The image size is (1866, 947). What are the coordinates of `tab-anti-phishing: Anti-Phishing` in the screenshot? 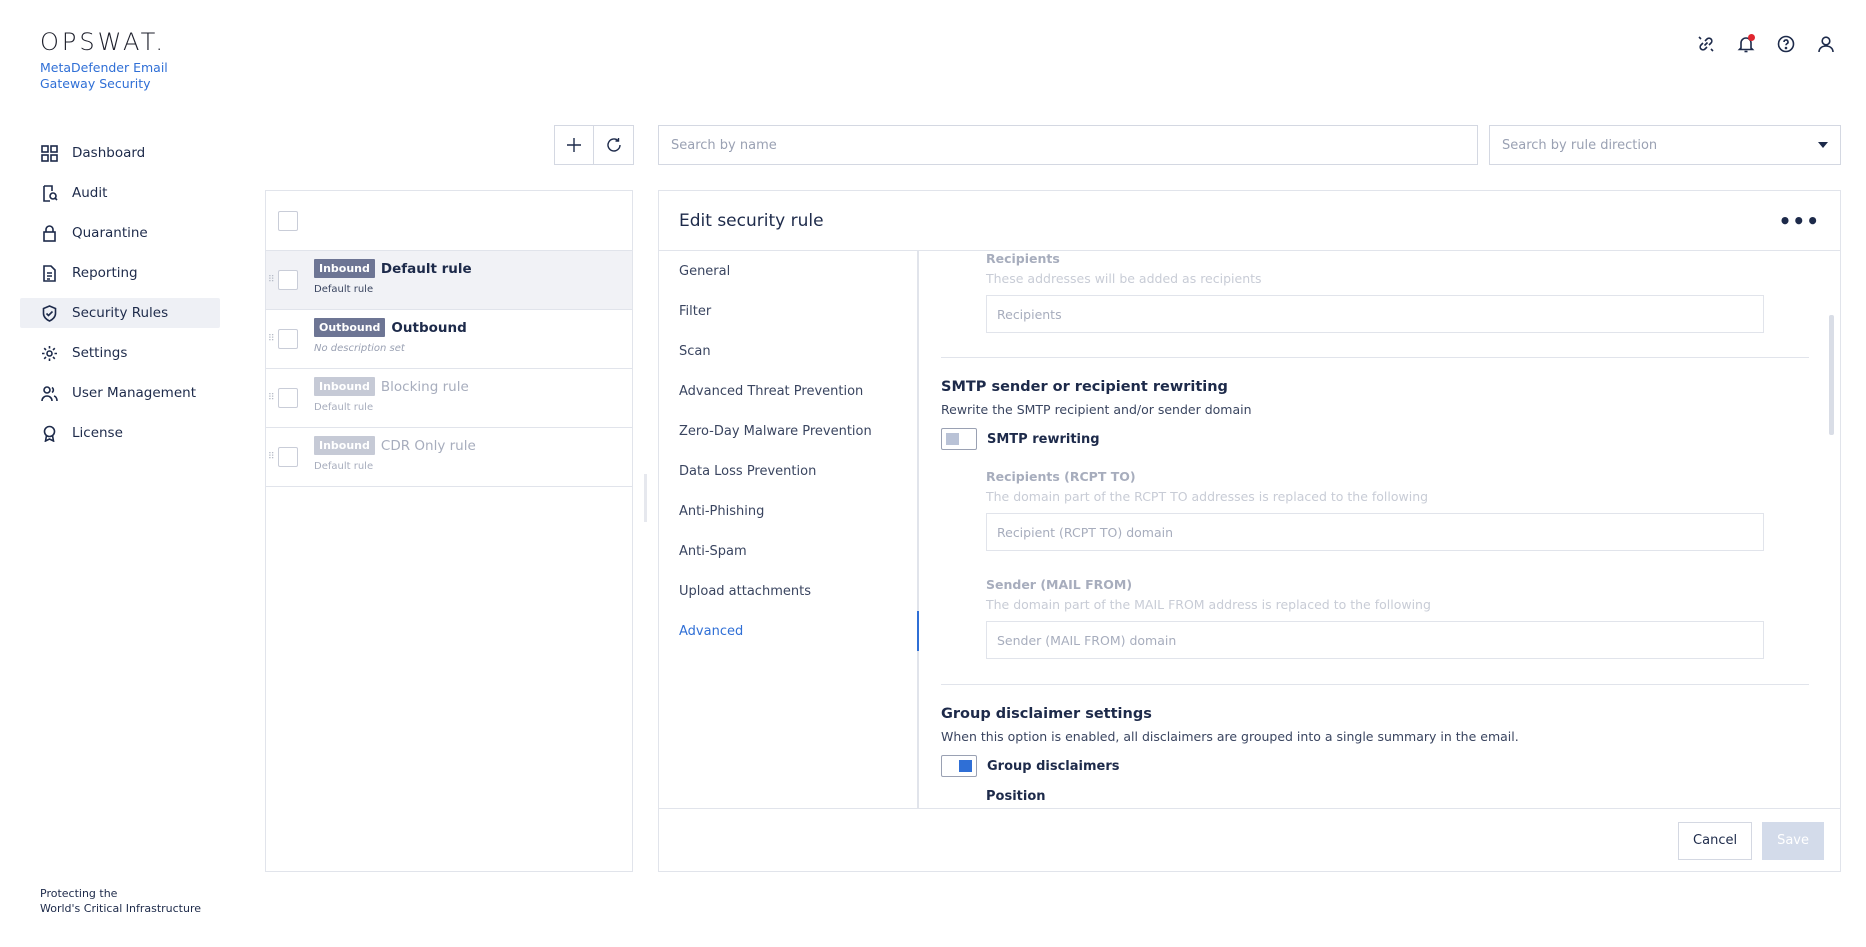 It's located at (788, 511).